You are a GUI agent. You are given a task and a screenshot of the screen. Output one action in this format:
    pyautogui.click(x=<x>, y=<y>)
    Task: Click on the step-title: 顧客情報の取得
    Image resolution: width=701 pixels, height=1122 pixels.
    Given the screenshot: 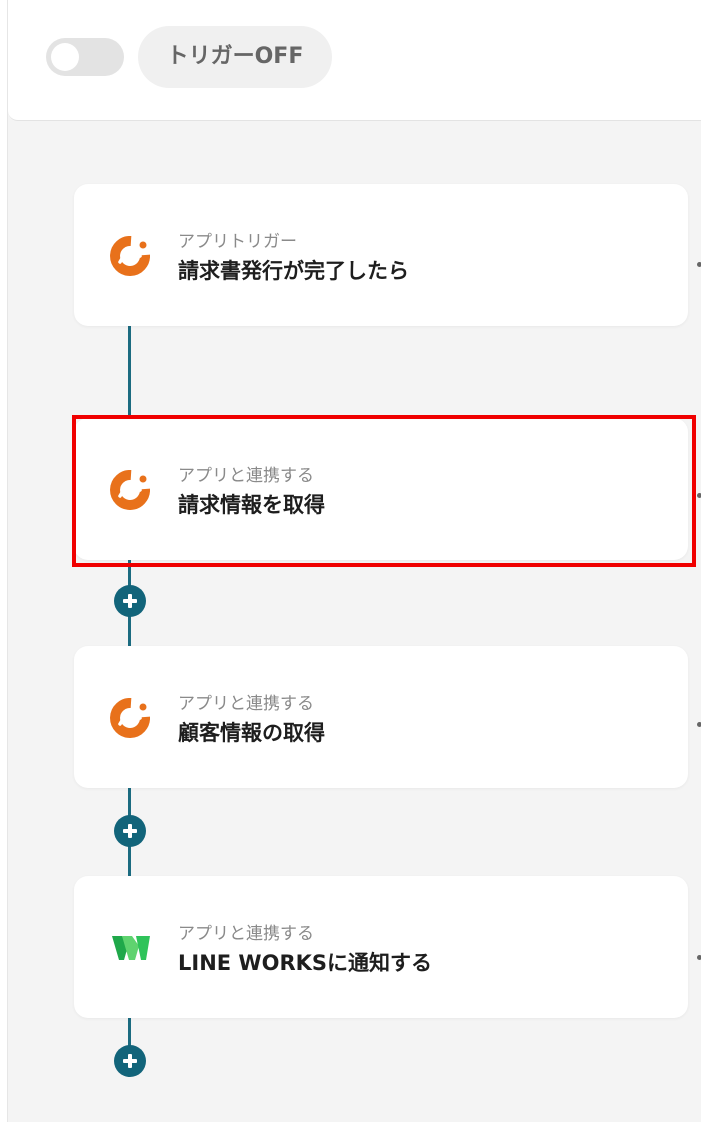 What is the action you would take?
    pyautogui.click(x=251, y=733)
    